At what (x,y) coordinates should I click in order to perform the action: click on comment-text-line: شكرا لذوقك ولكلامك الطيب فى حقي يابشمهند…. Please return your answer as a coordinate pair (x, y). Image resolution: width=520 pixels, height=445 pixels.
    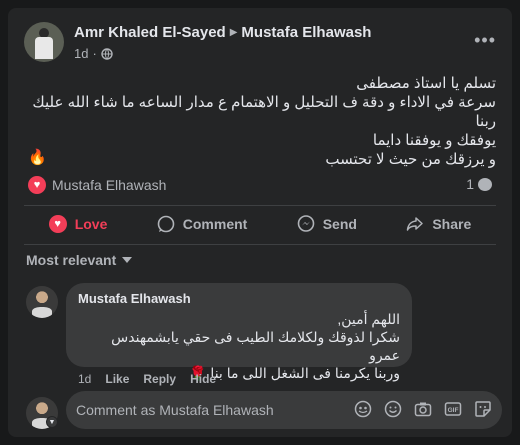
    Looking at the image, I should click on (255, 346).